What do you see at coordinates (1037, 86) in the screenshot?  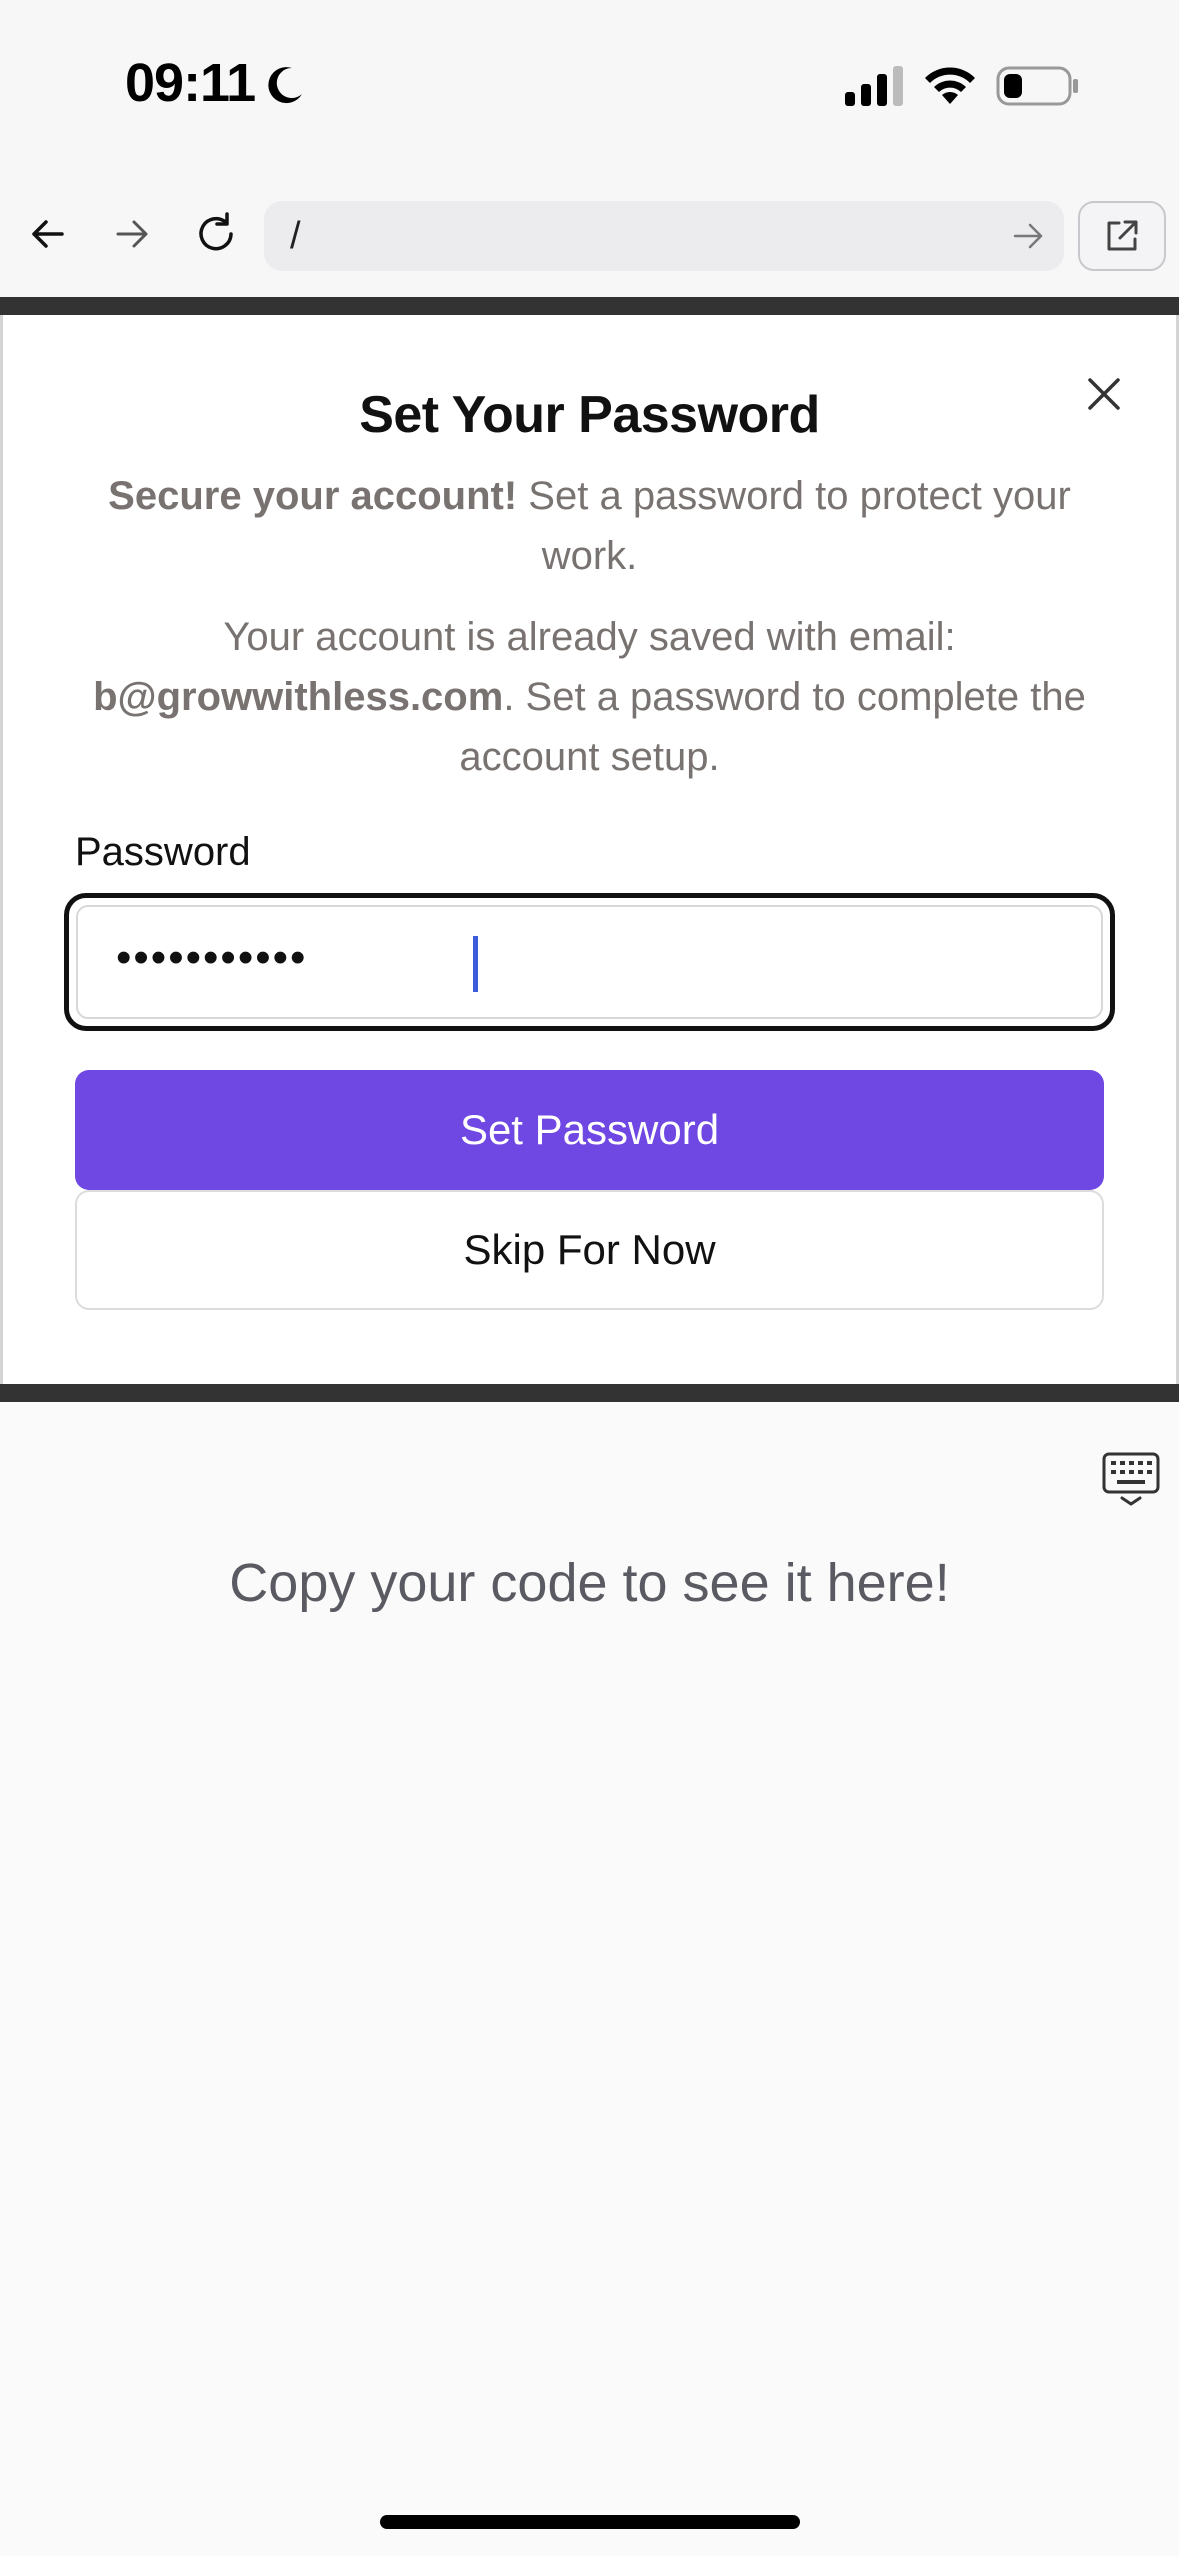 I see `battery-icon` at bounding box center [1037, 86].